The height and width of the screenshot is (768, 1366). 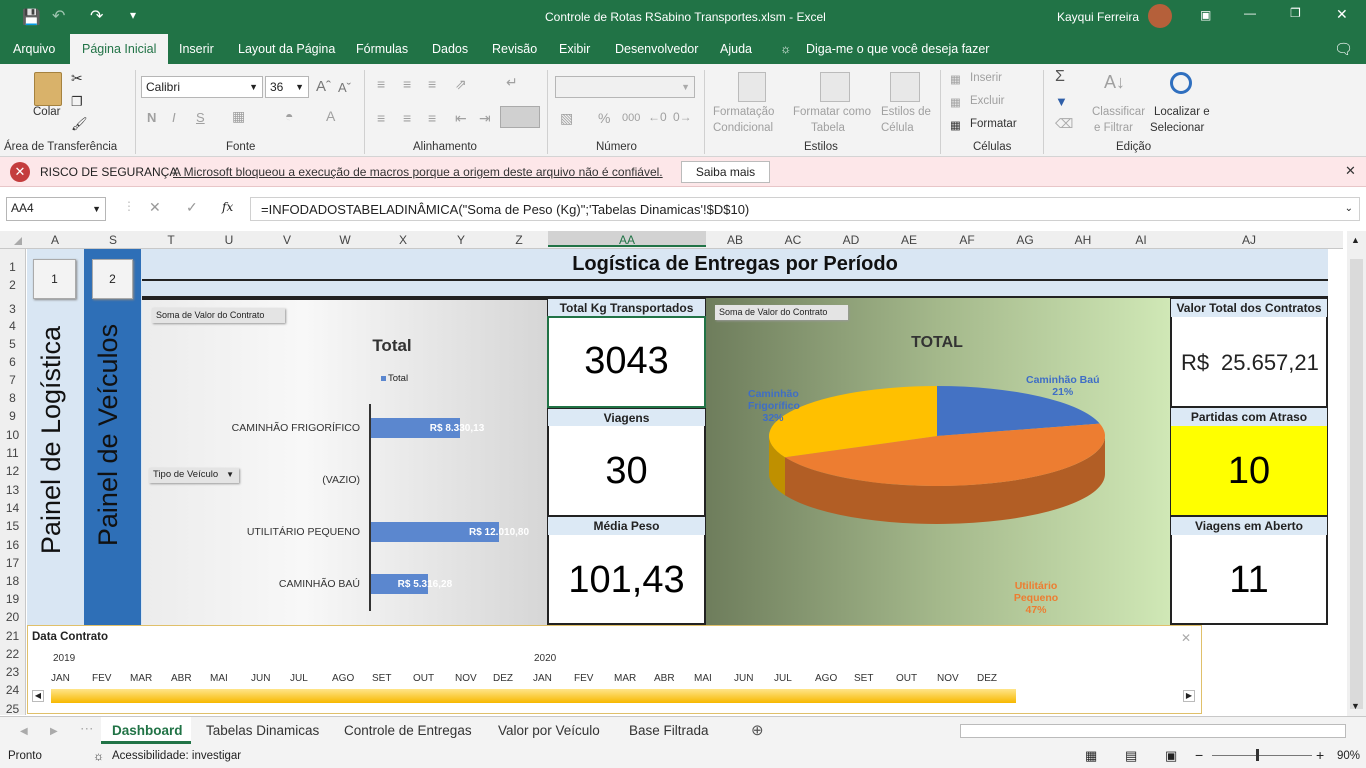 What do you see at coordinates (725, 172) in the screenshot?
I see `learn-more-button: Saiba mais` at bounding box center [725, 172].